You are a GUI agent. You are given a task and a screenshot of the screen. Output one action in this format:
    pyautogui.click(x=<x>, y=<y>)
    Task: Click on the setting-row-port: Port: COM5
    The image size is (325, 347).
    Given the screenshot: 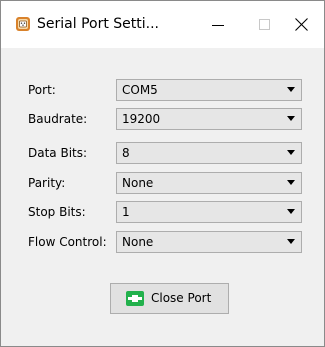 What is the action you would take?
    pyautogui.click(x=162, y=90)
    